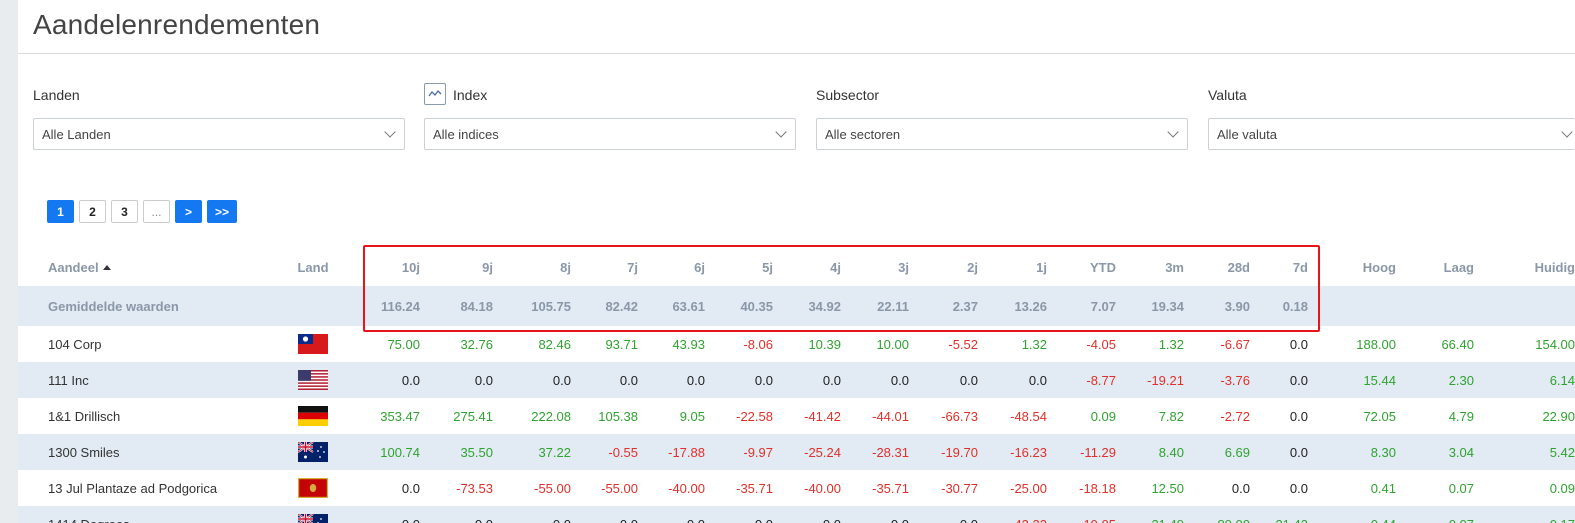 The height and width of the screenshot is (523, 1575). I want to click on column-header-hoog: Hoog, so click(1362, 267).